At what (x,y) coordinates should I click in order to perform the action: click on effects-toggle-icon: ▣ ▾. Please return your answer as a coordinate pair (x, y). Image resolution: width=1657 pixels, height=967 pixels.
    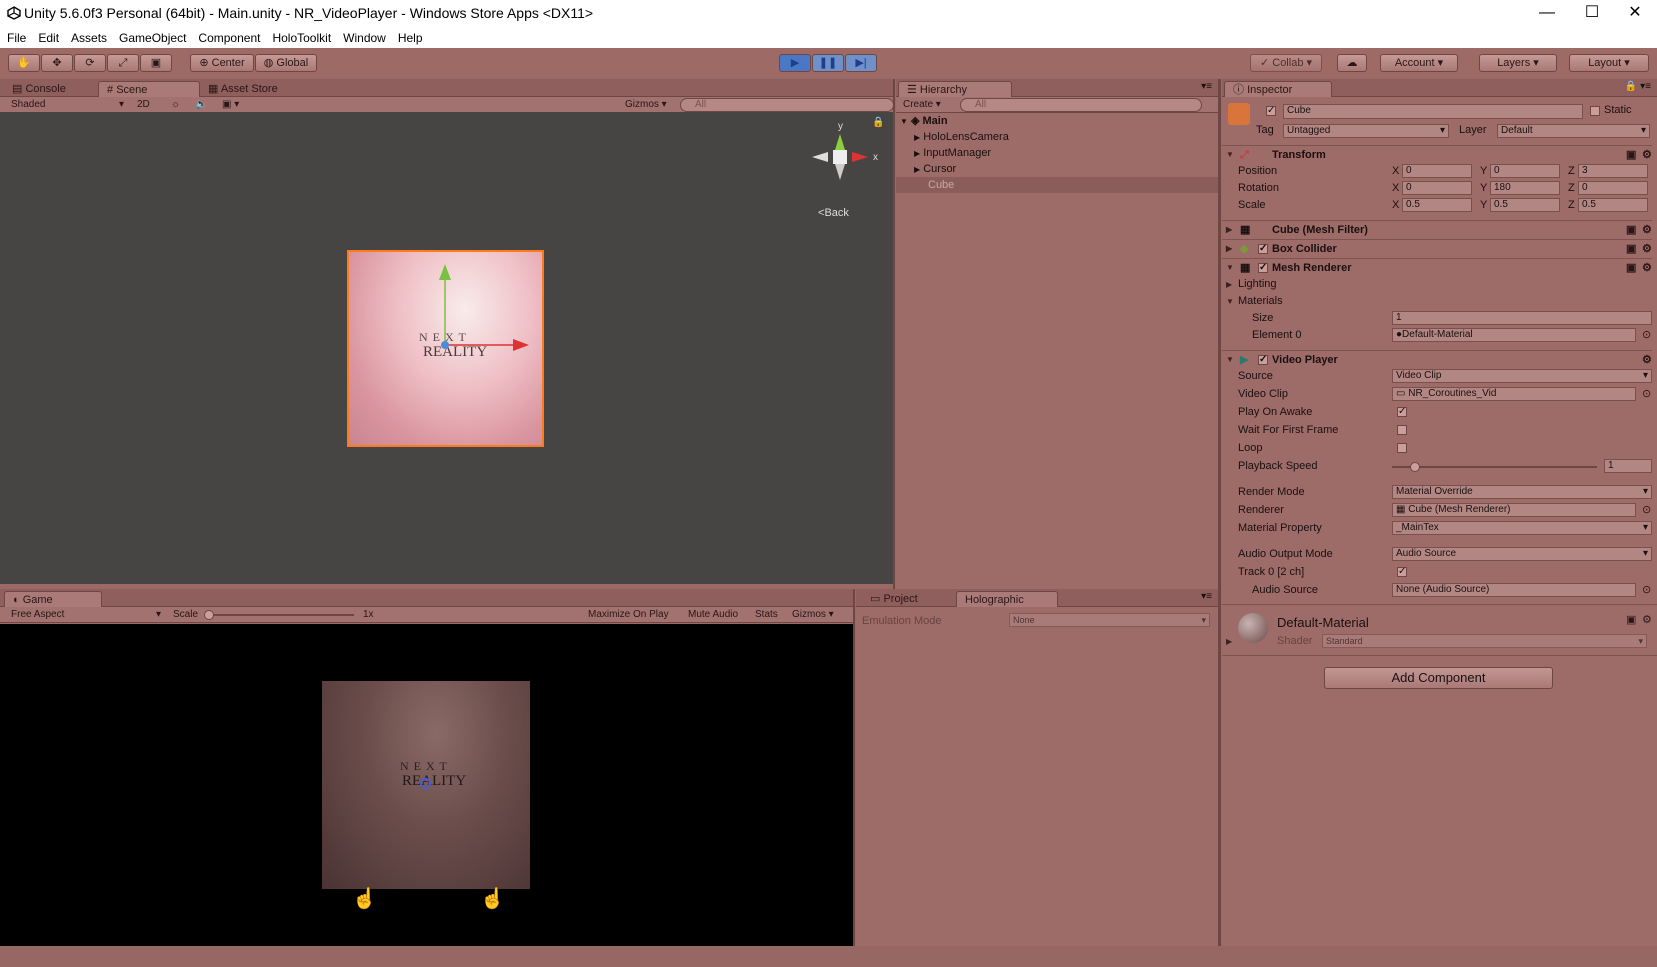
    Looking at the image, I should click on (229, 105).